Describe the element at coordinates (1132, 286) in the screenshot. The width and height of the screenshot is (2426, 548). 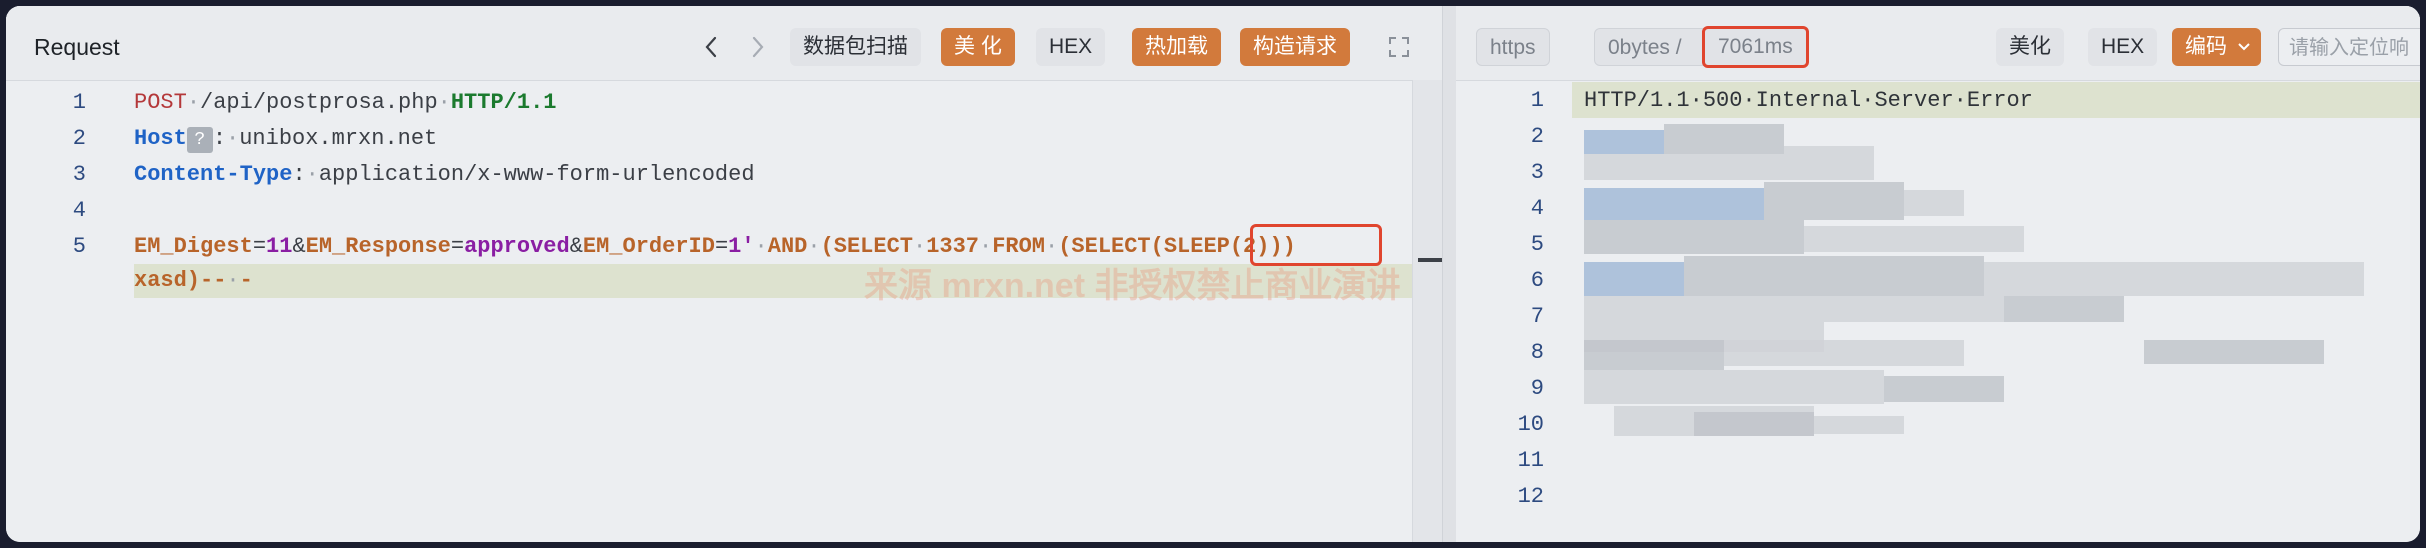
I see `watermark-text: 来源 mrxn.net 非授权禁止商业演讲` at that location.